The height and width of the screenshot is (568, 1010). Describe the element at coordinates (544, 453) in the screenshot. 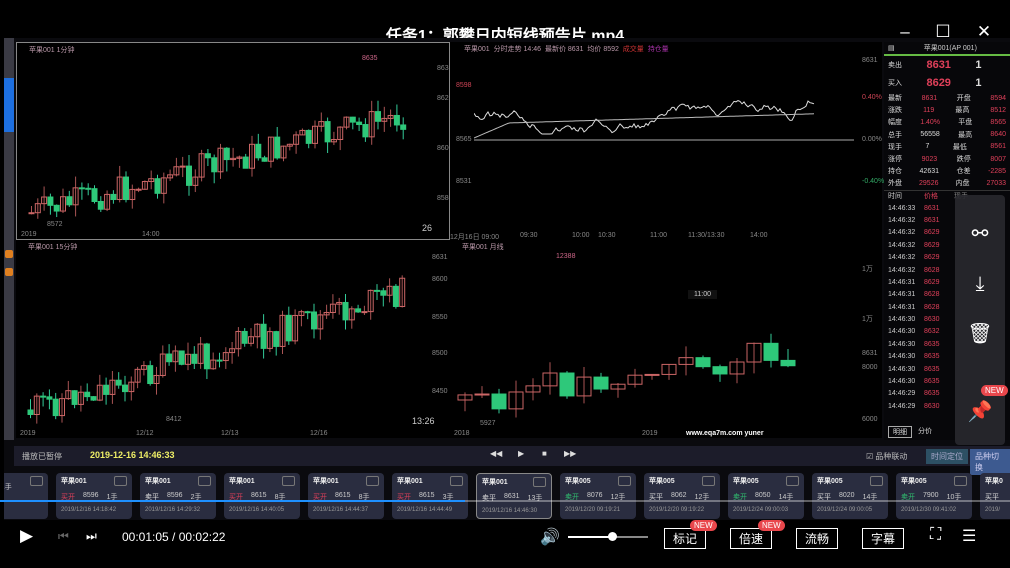

I see `stop-icon: ■` at that location.